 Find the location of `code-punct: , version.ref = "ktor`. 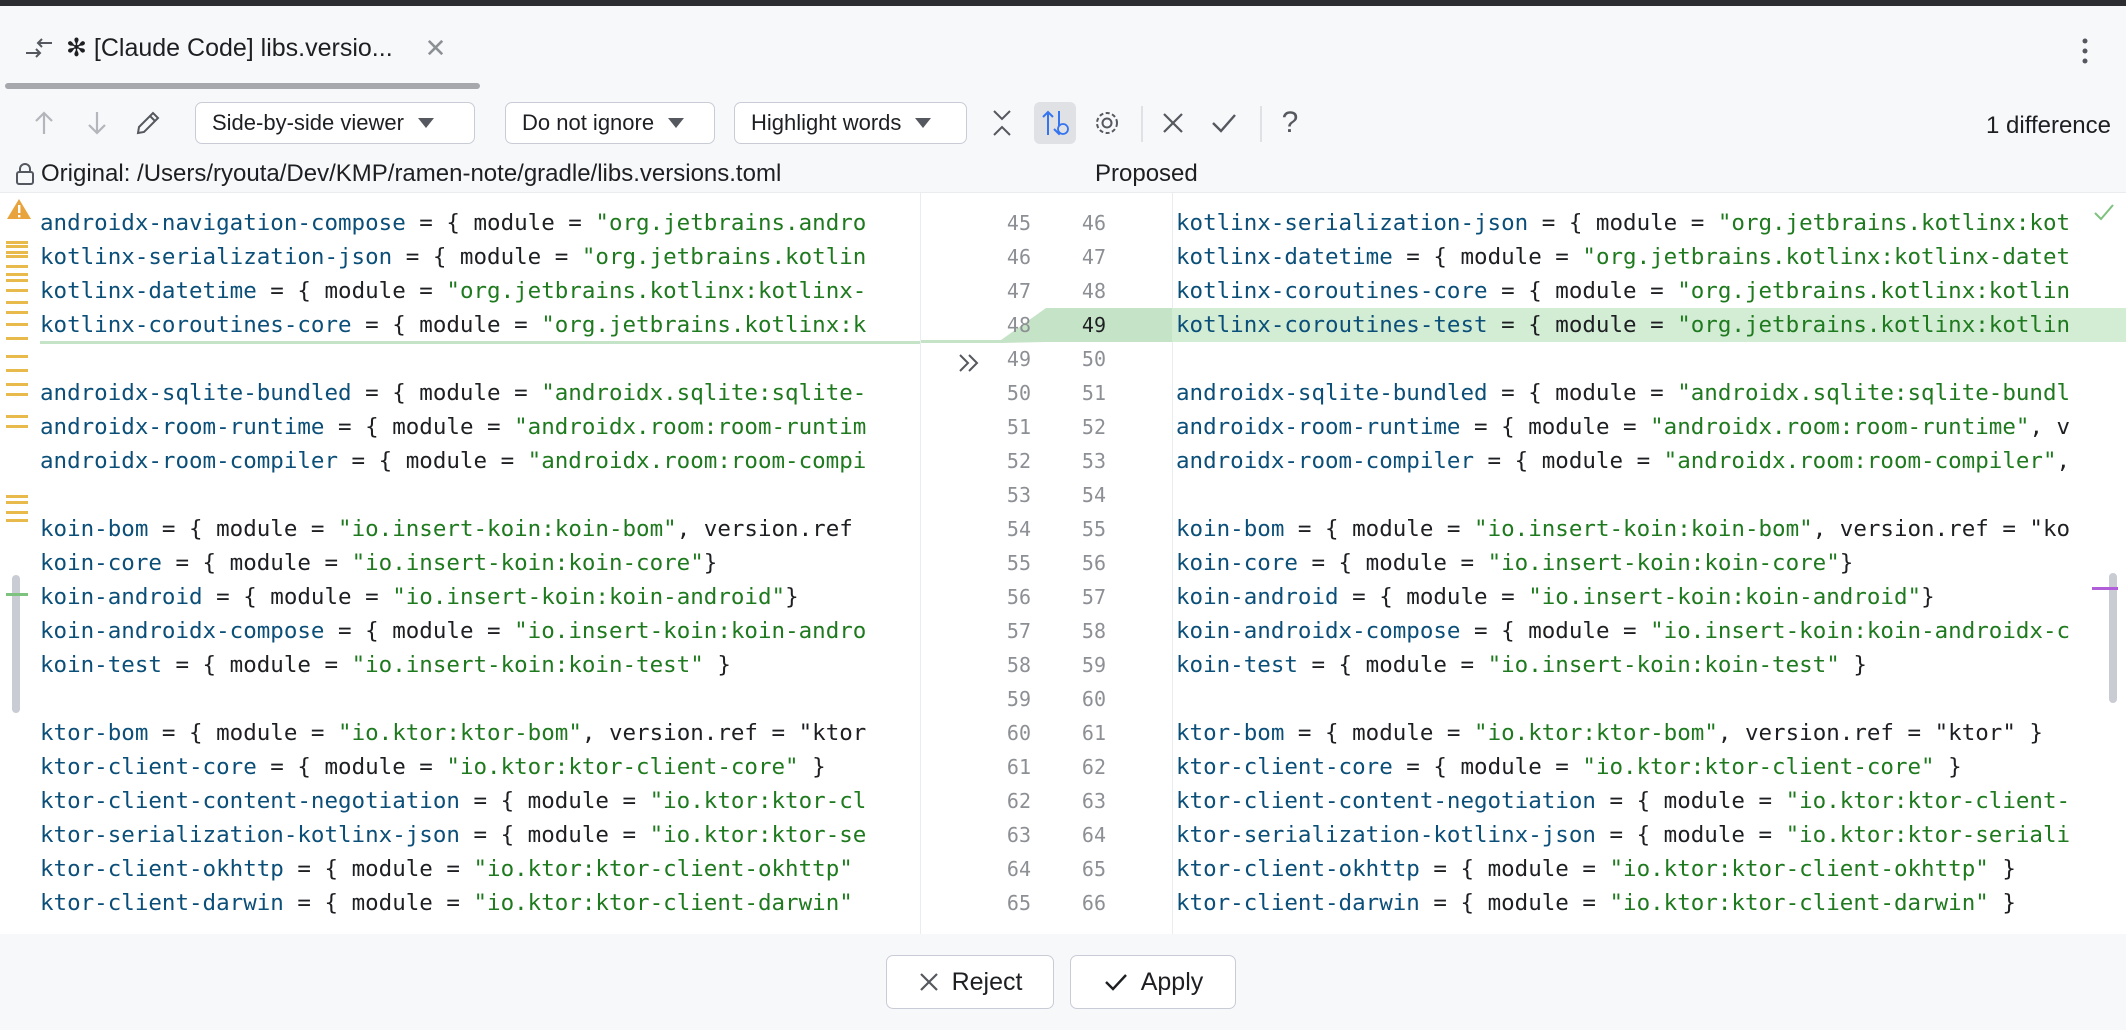

code-punct: , version.ref = "ktor is located at coordinates (724, 733).